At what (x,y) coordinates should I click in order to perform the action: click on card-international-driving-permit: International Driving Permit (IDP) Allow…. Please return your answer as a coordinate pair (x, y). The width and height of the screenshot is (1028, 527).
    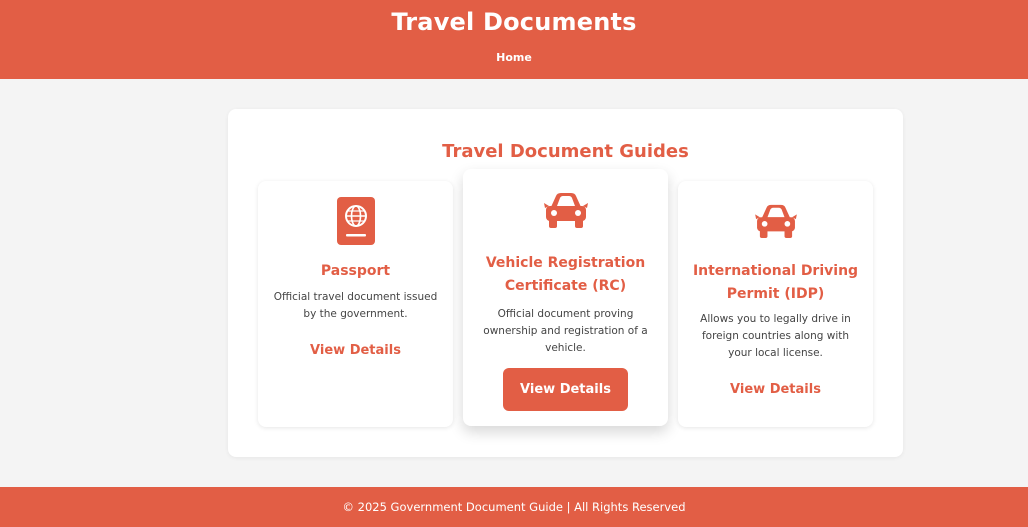
    Looking at the image, I should click on (775, 304).